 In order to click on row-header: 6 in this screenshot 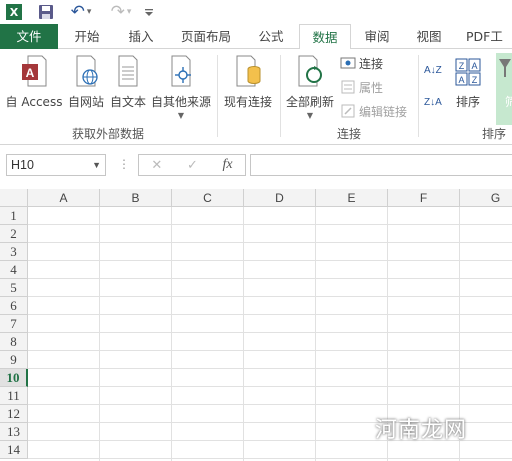, I will do `click(14, 306)`.